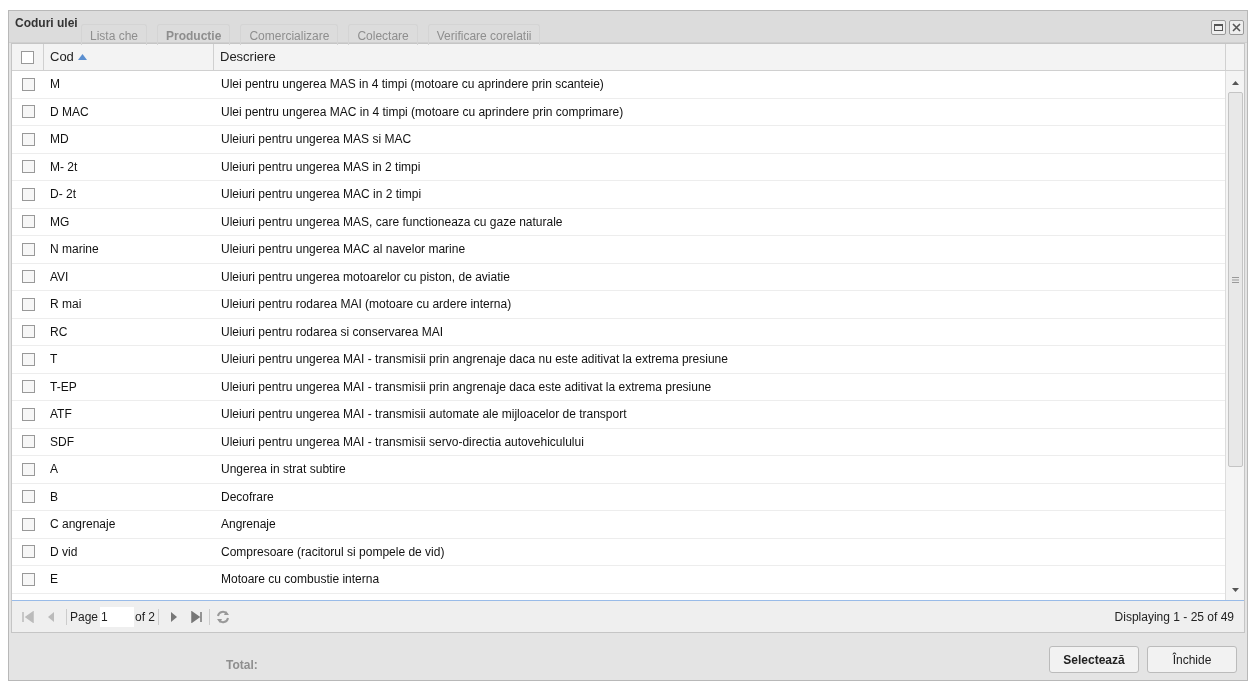  What do you see at coordinates (422, 112) in the screenshot?
I see `description-cell-text: Ulei pentru ungerea MAC in 4 timpi (motoare cu aprindere prin comprimare)` at bounding box center [422, 112].